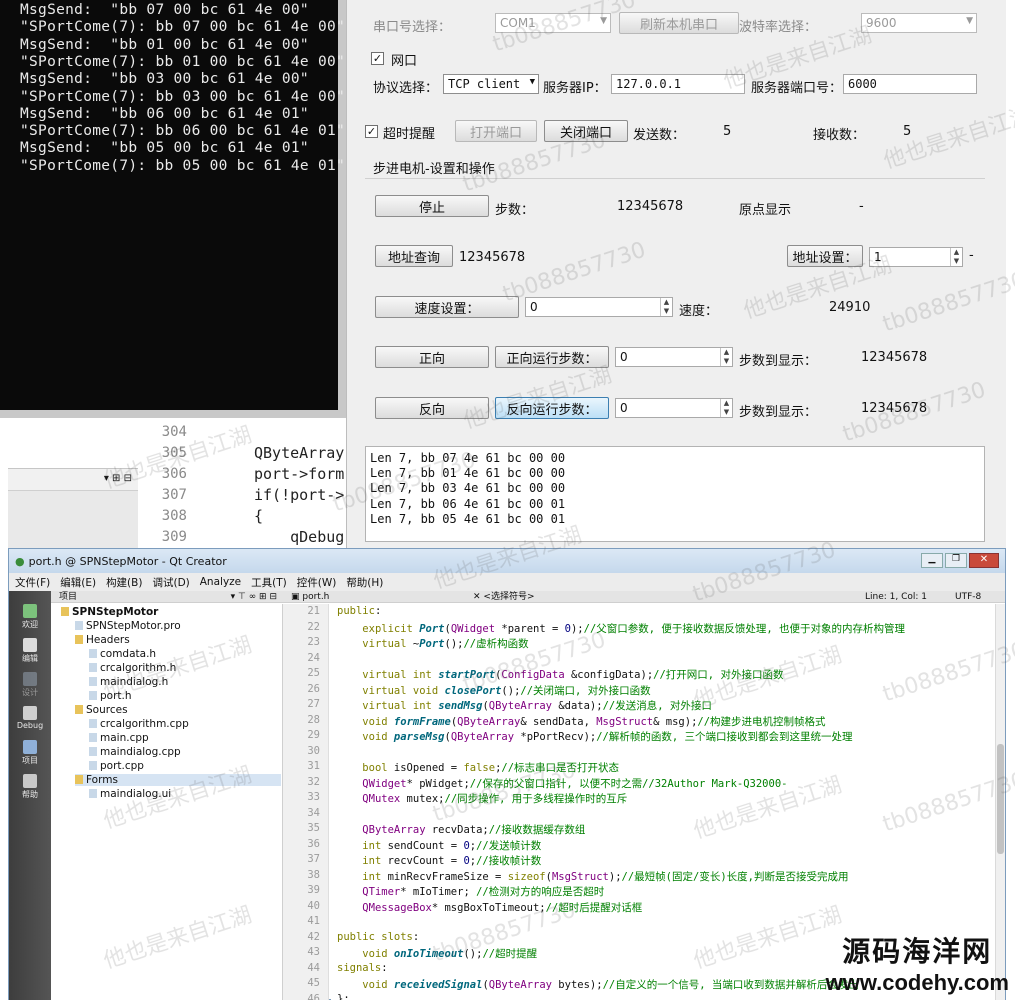 This screenshot has width=1015, height=1000. Describe the element at coordinates (30, 720) in the screenshot. I see `mode-debug: Debug` at that location.